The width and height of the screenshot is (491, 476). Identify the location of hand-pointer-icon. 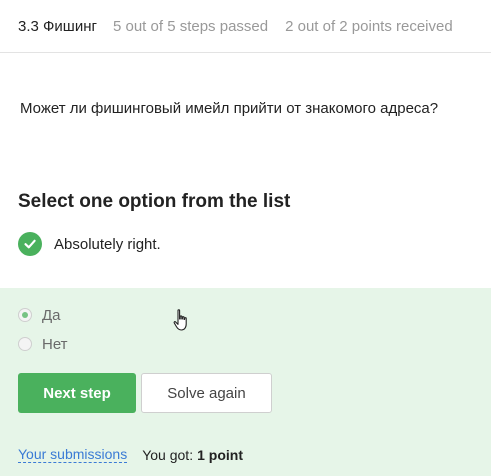
(180, 320).